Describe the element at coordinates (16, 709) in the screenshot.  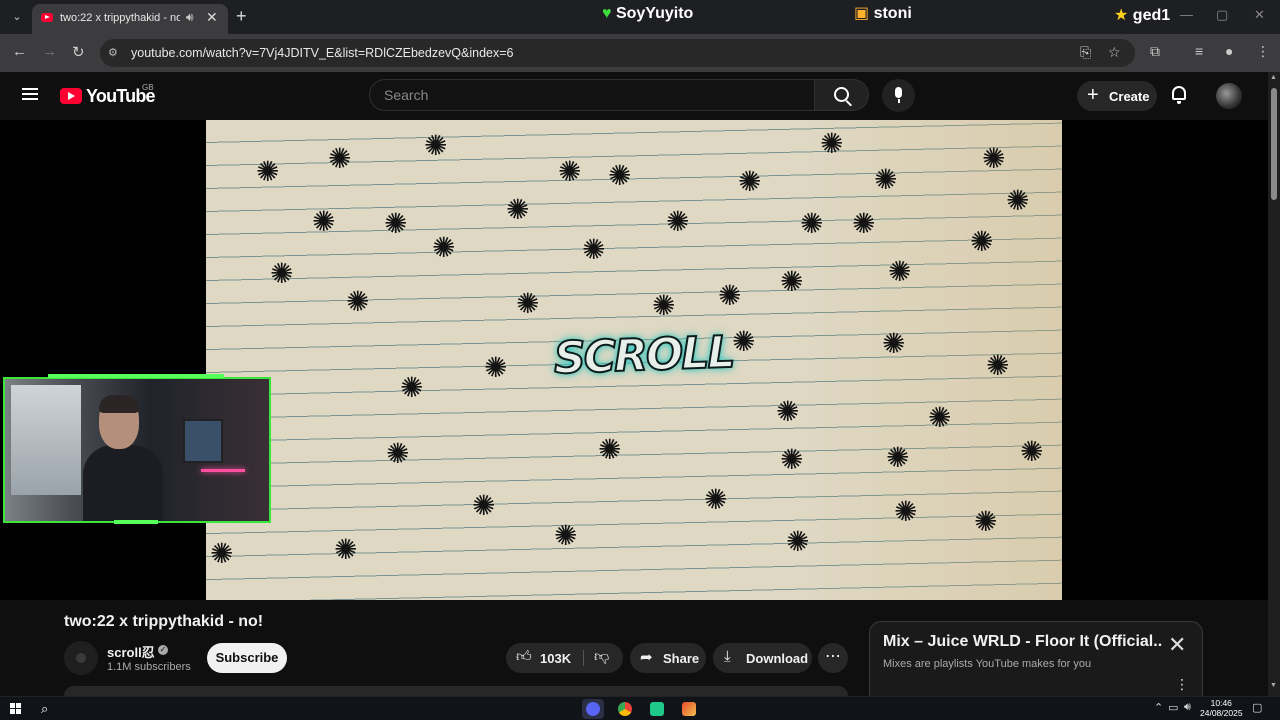
I see `windows-start-icon` at that location.